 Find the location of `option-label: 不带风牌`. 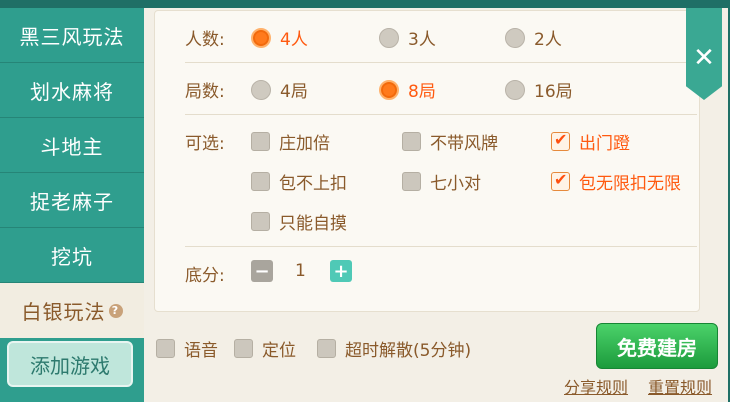

option-label: 不带风牌 is located at coordinates (464, 144).